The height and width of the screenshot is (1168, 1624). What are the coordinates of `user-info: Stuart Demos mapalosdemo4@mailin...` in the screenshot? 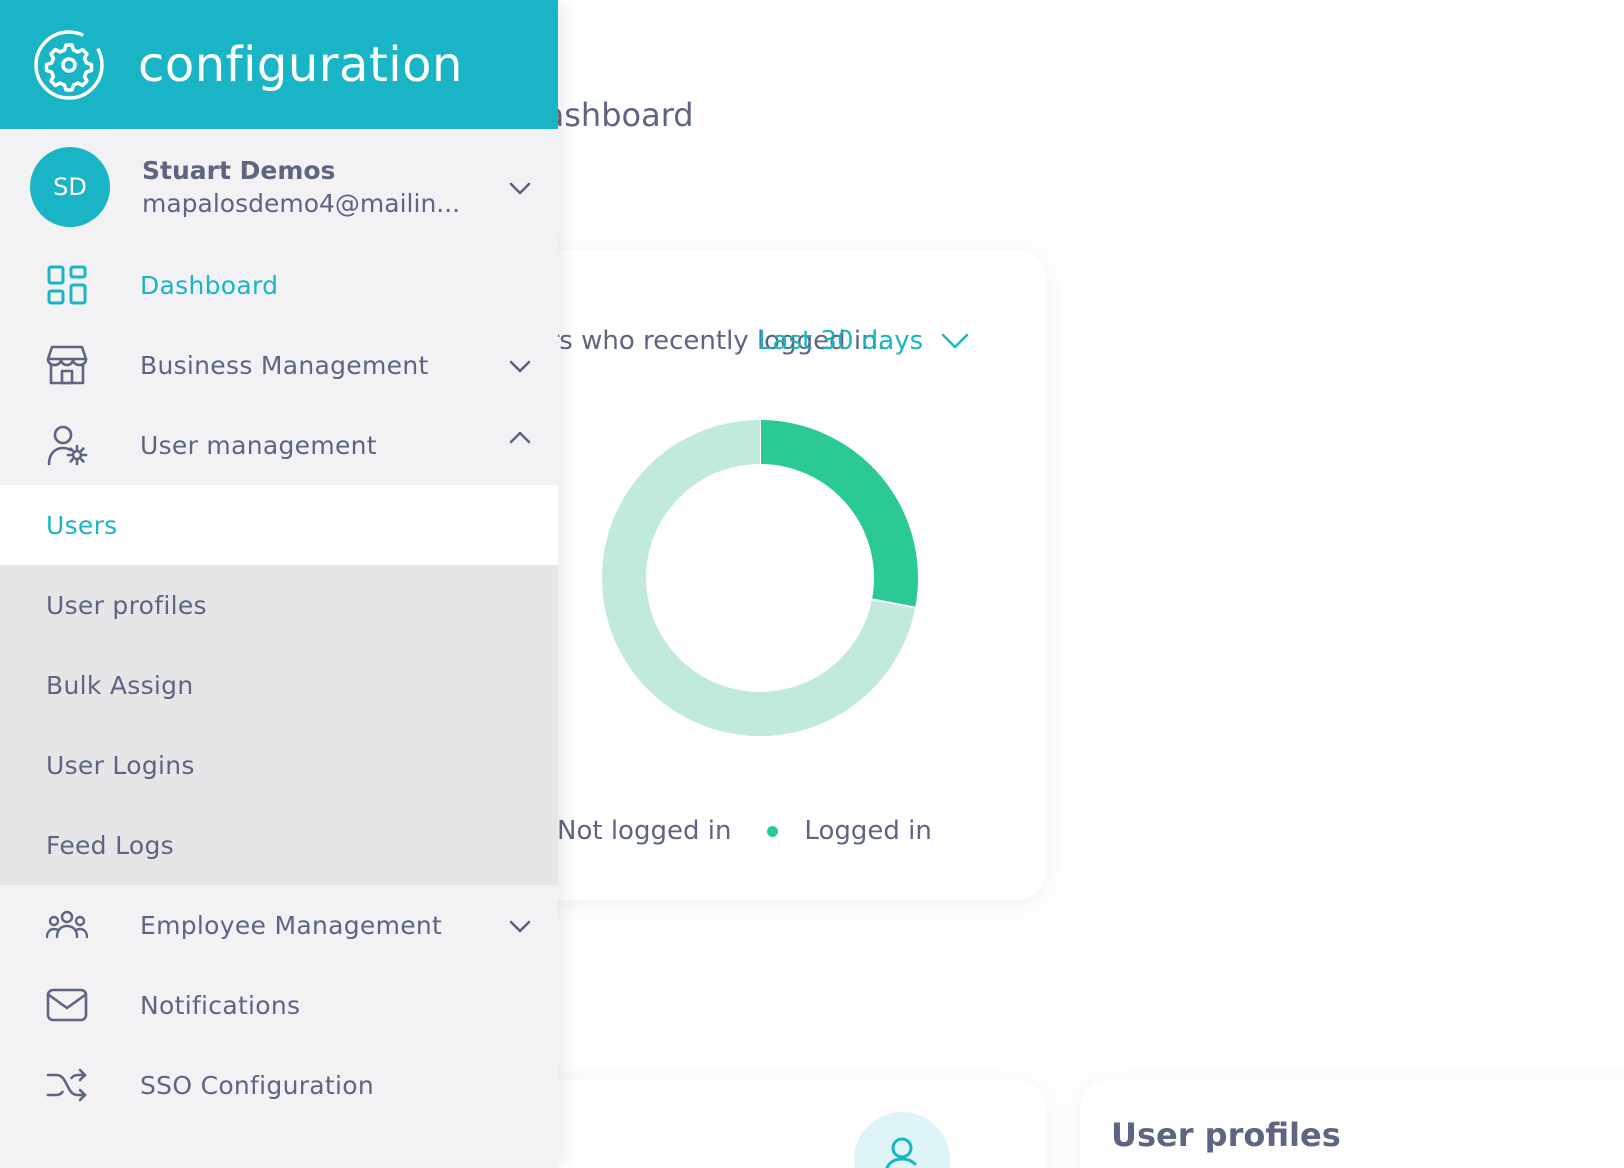 It's located at (312, 187).